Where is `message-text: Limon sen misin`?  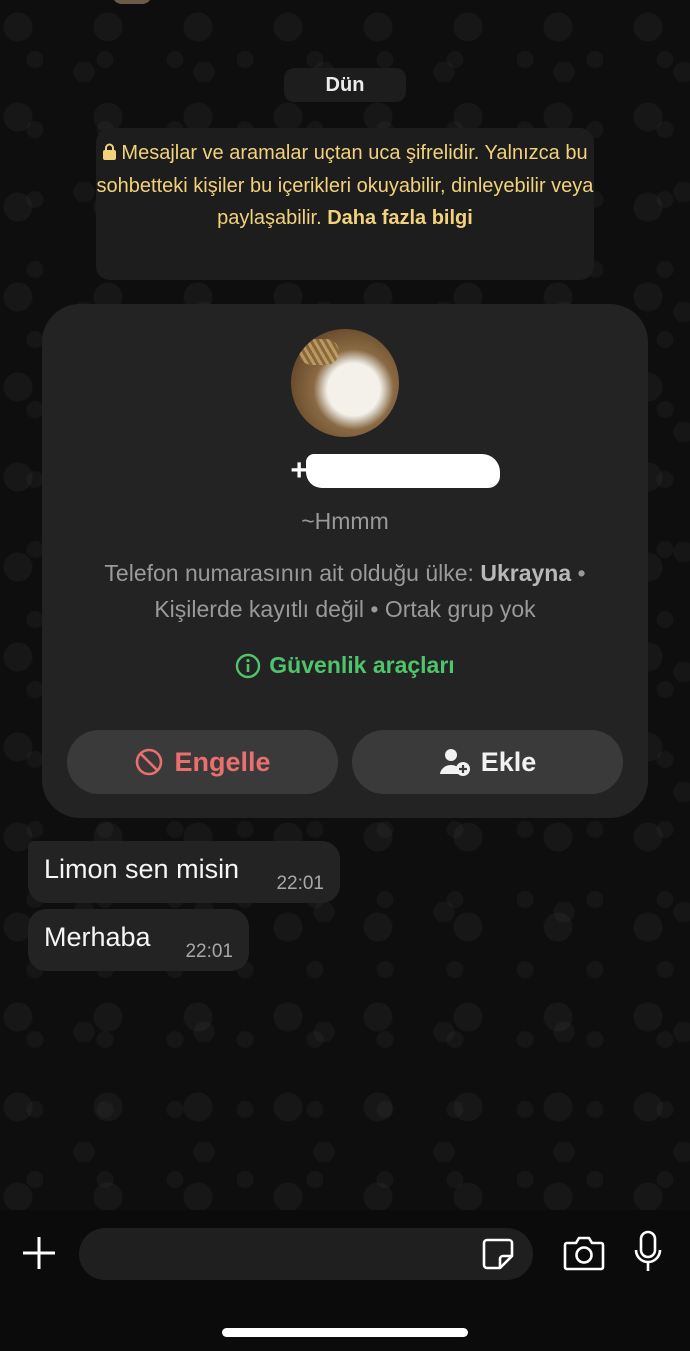
message-text: Limon sen misin is located at coordinates (142, 869).